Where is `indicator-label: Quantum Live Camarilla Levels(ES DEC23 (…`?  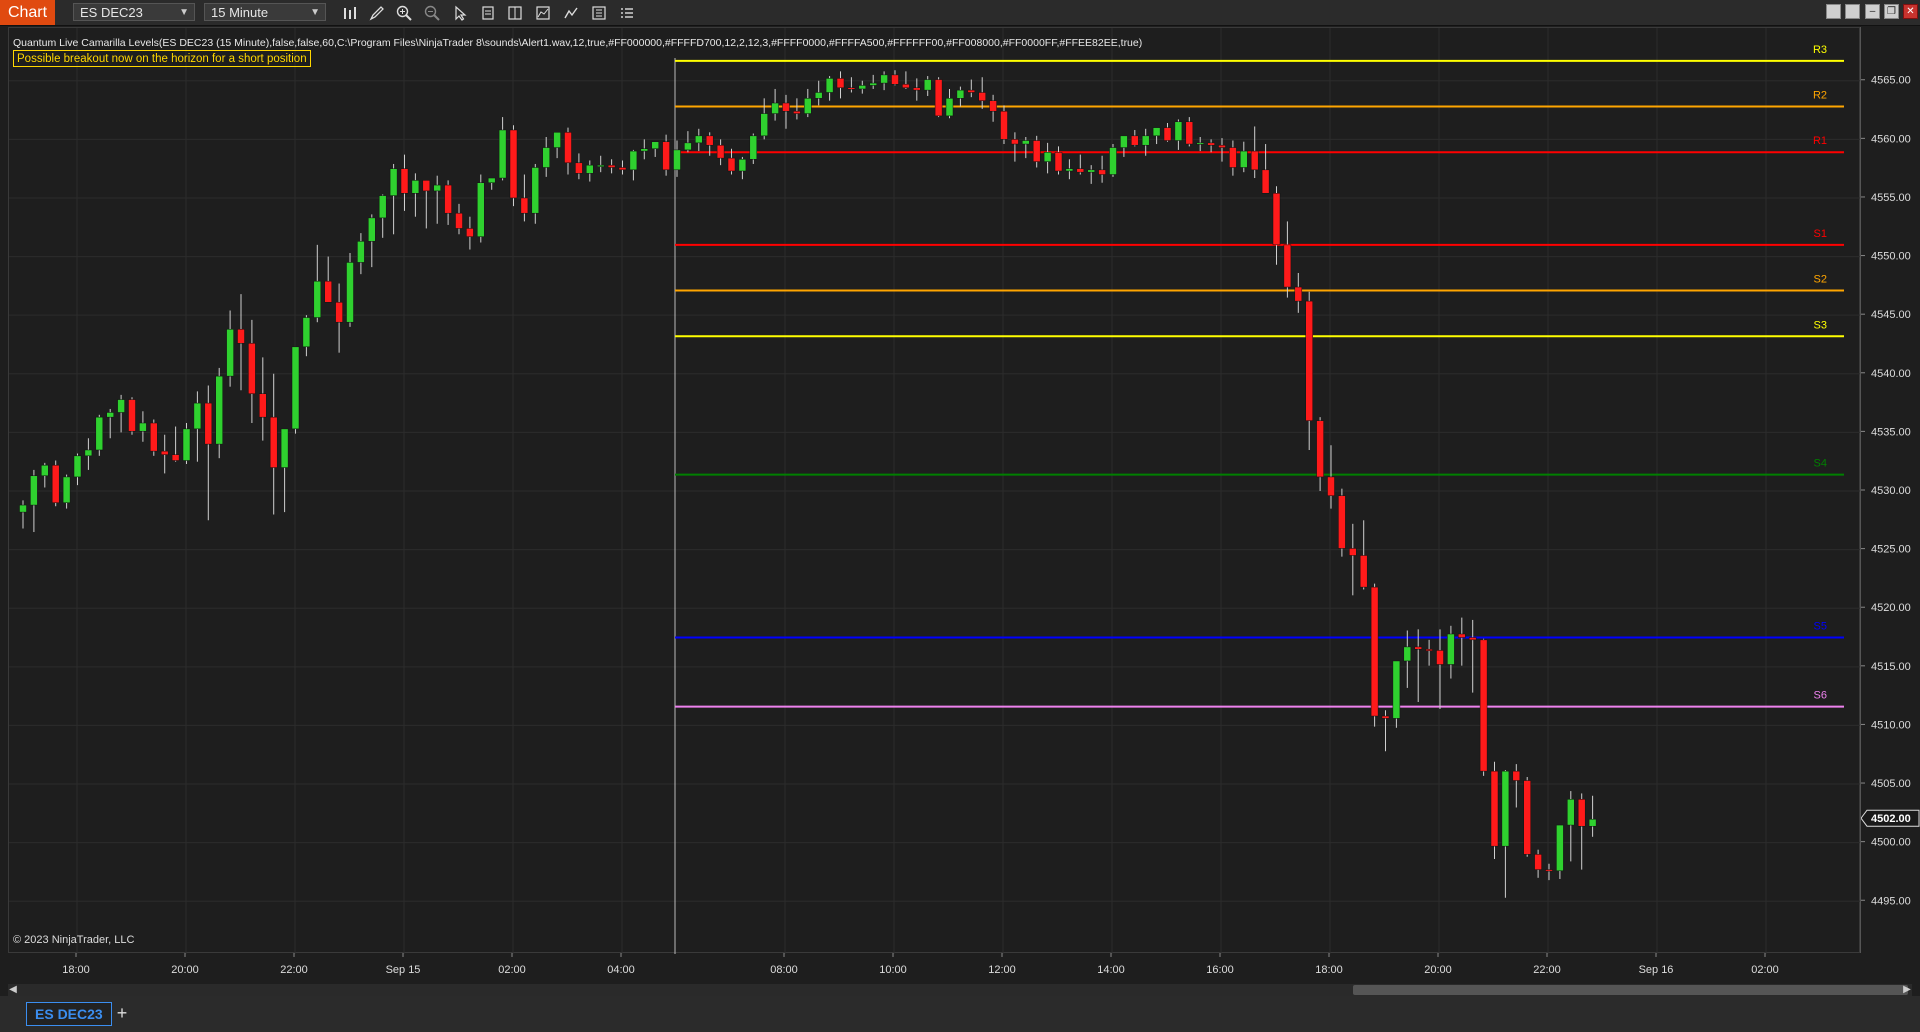 indicator-label: Quantum Live Camarilla Levels(ES DEC23 (… is located at coordinates (578, 43).